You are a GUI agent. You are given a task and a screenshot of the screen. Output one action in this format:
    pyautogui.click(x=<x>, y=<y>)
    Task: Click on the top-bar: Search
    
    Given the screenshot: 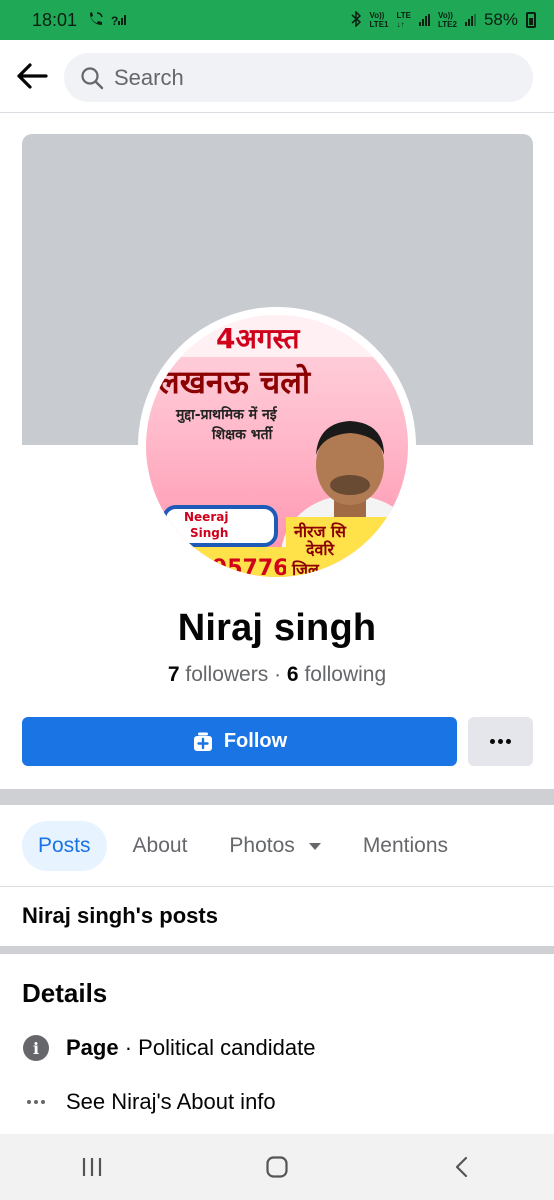 What is the action you would take?
    pyautogui.click(x=277, y=76)
    